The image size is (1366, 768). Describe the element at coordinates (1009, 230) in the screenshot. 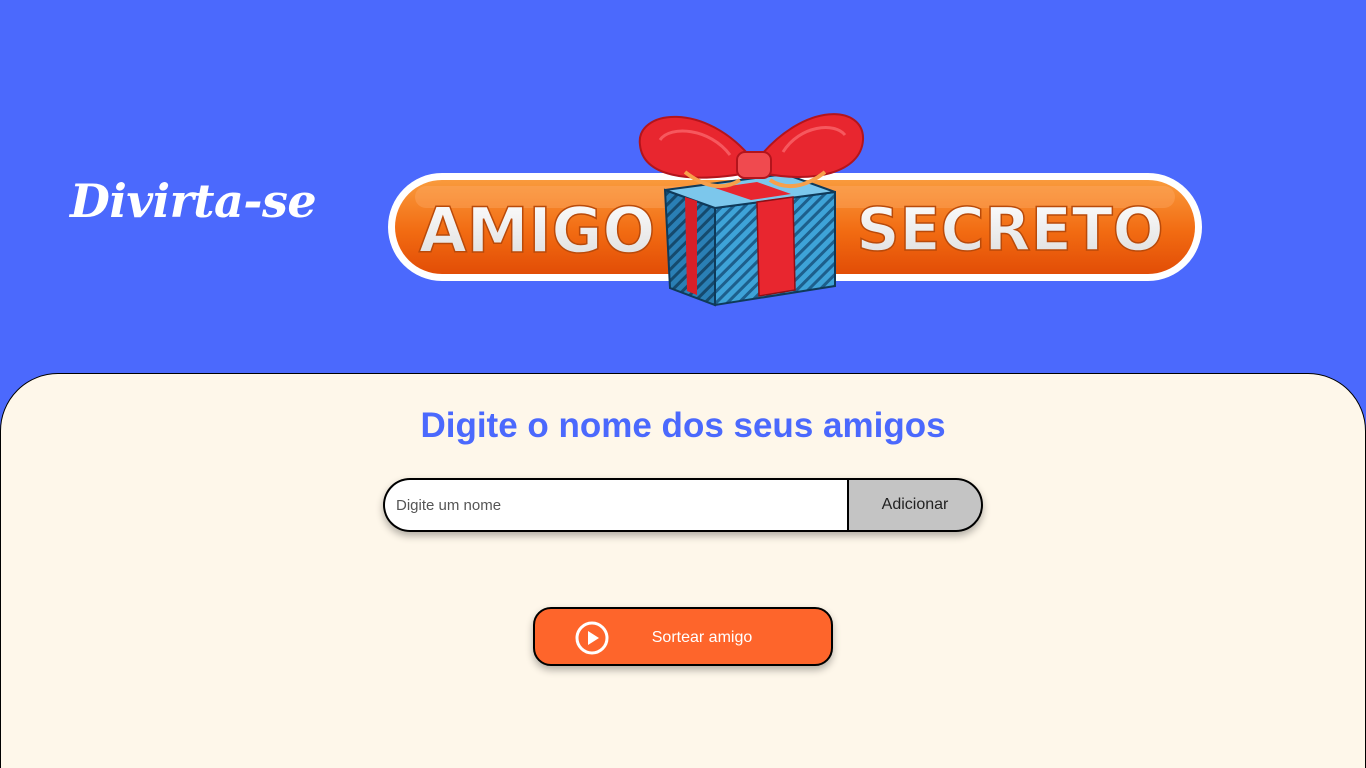

I see `logo-word-right: SECRETO` at that location.